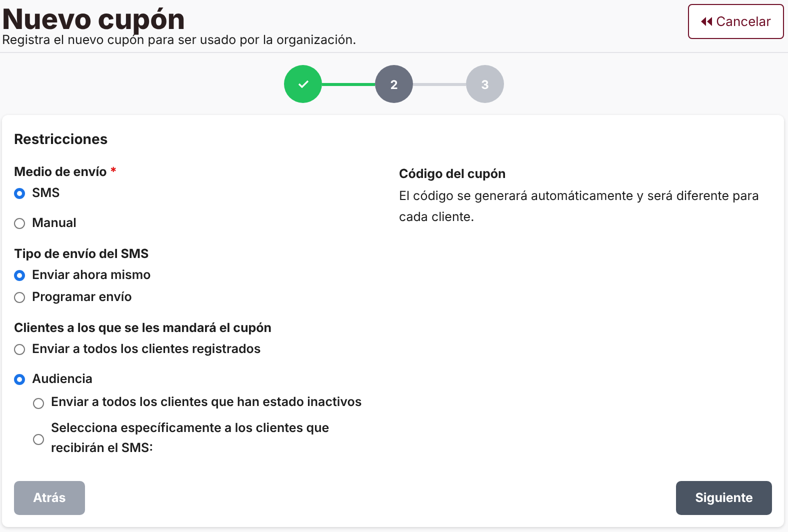  Describe the element at coordinates (60, 172) in the screenshot. I see `group-title: Medio de envío` at that location.